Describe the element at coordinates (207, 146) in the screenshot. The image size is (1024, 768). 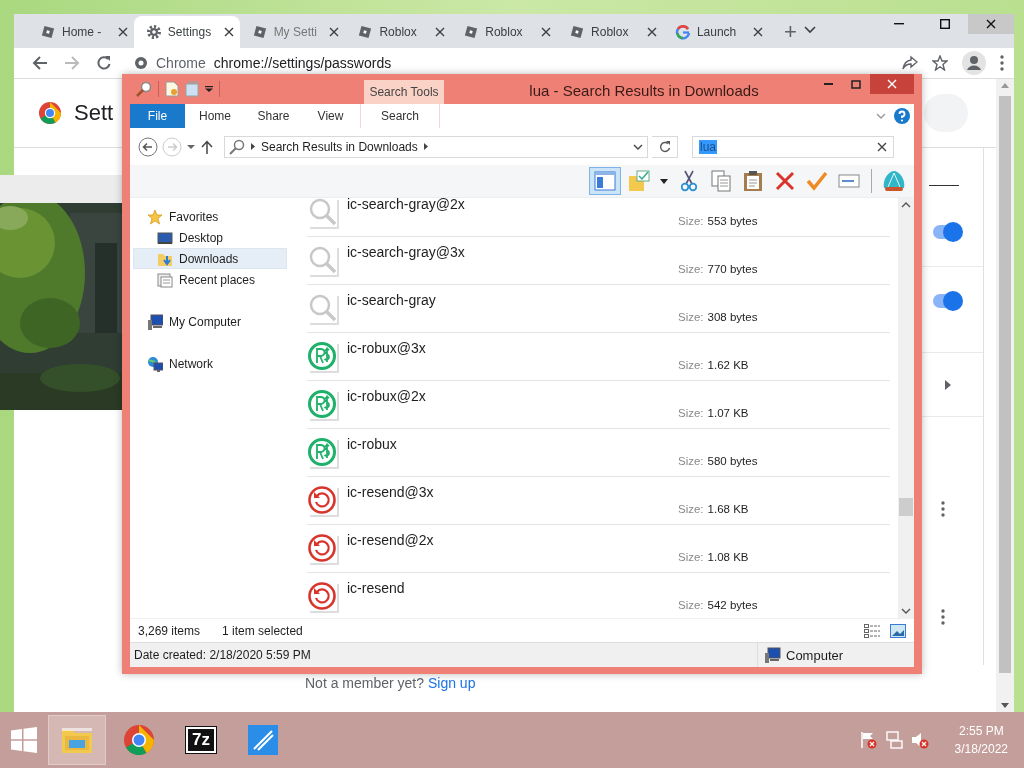
I see `up-arrow-icon` at that location.